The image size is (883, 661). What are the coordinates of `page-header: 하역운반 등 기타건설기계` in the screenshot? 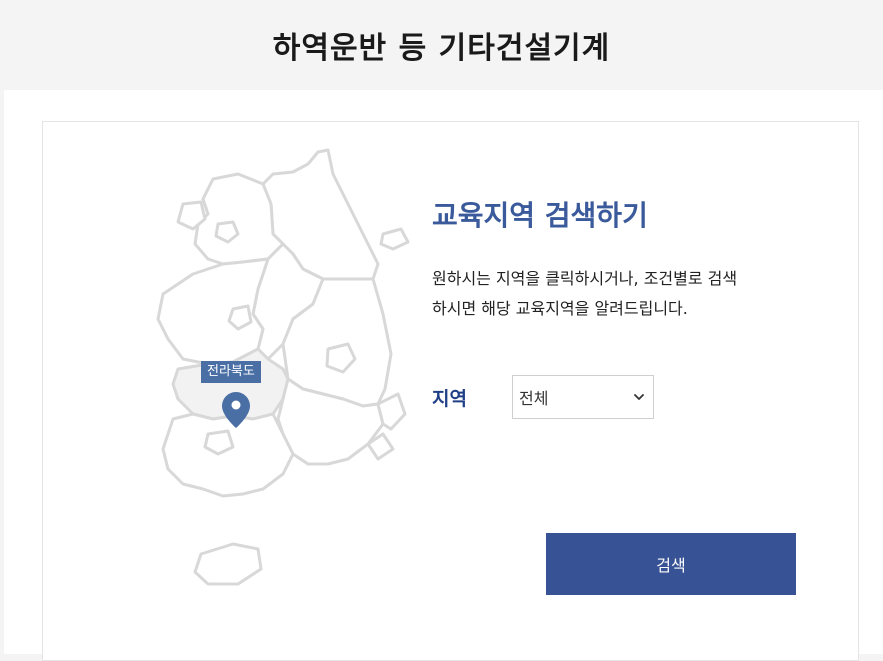 It's located at (441, 45).